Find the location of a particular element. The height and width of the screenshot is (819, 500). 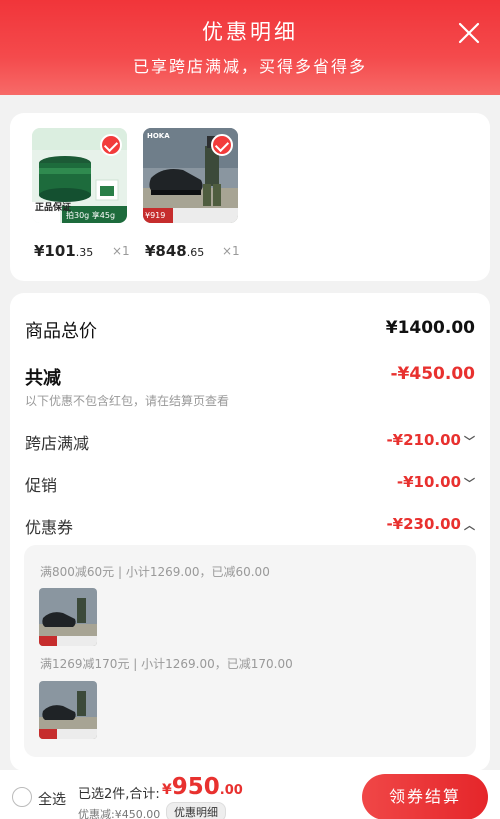

close-button is located at coordinates (469, 33).